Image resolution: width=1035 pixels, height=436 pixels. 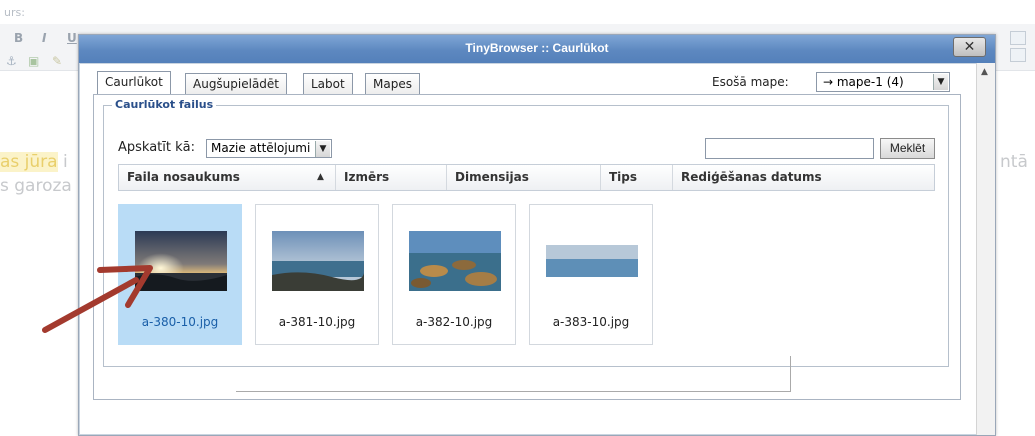 I want to click on background-right-icons, so click(x=1017, y=48).